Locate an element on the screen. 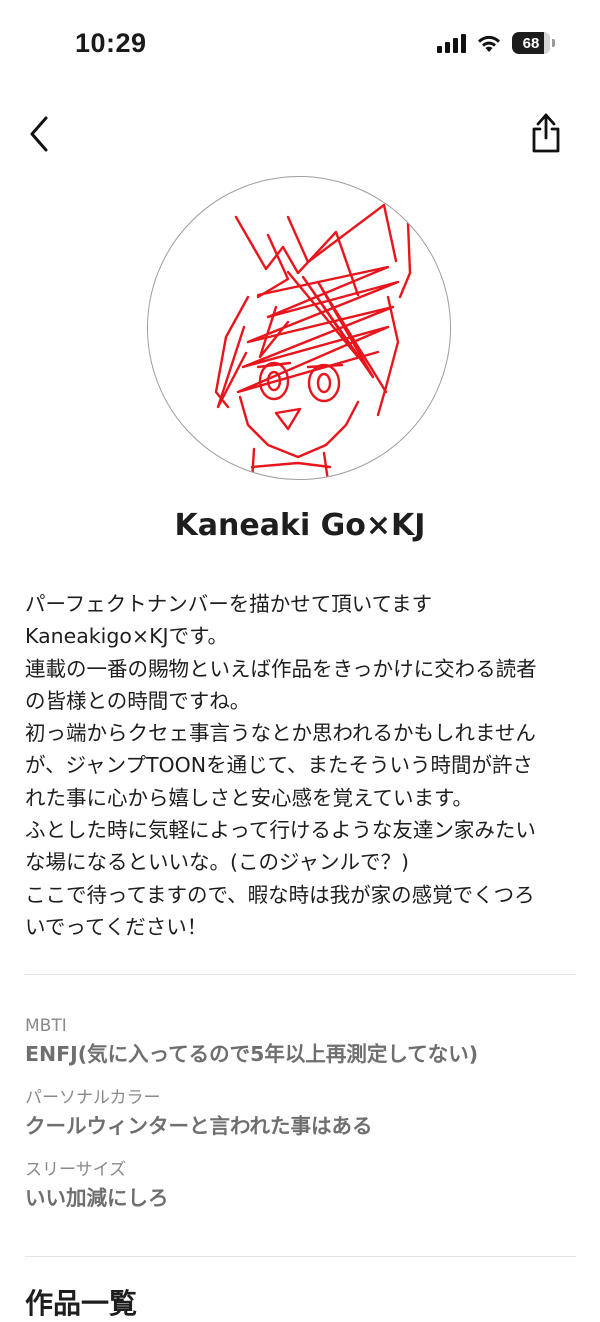 Image resolution: width=600 pixels, height=1322 pixels. bio-line: ここで待ってますので、暇な時は我が家の感覚でくつろ is located at coordinates (280, 894).